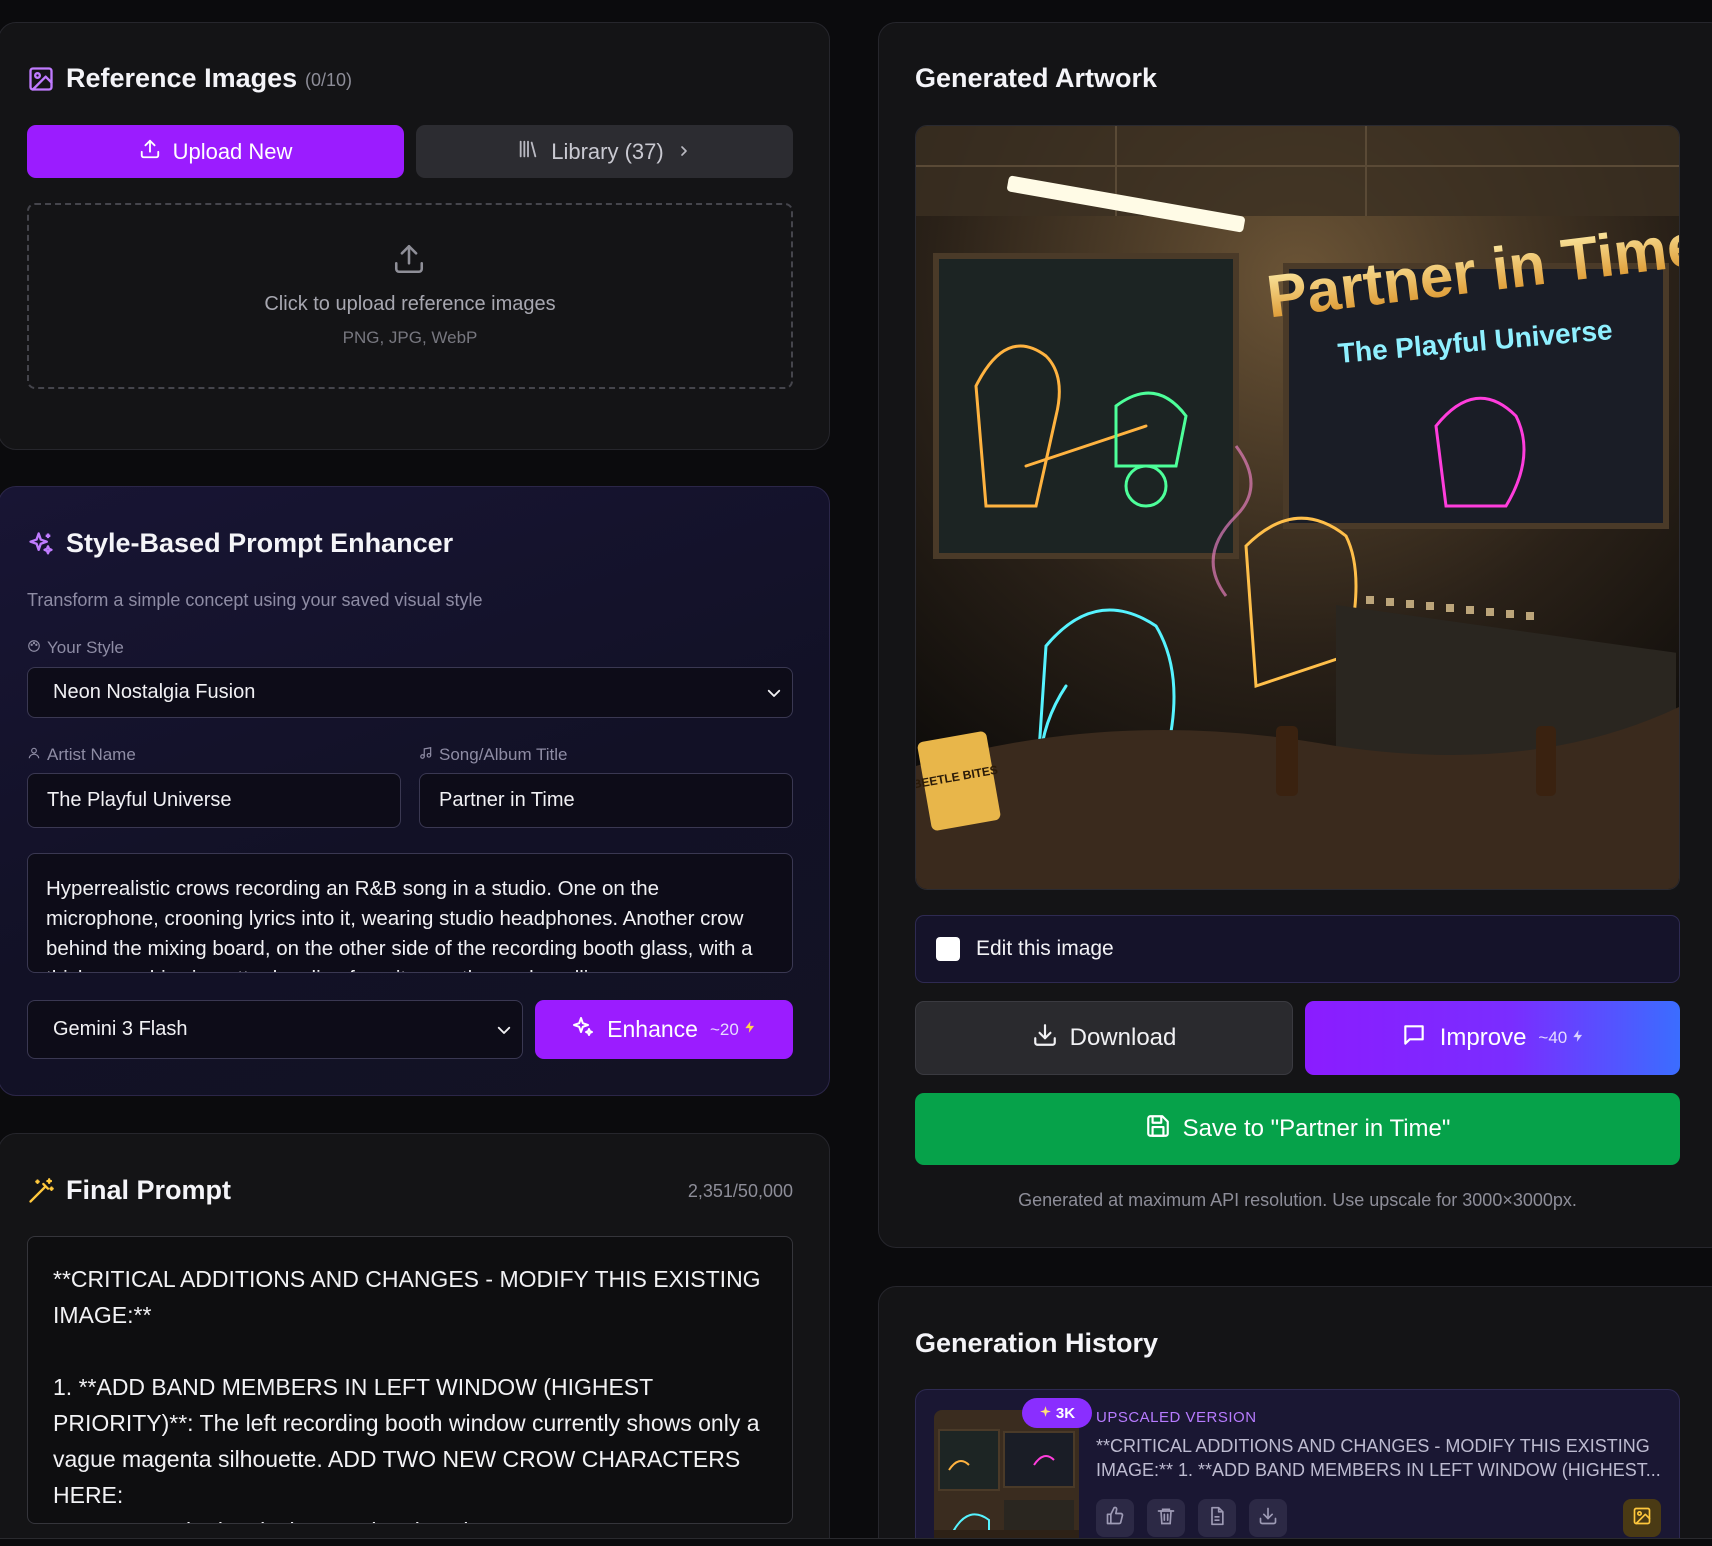  I want to click on history-thumbnail, so click(1006, 1478).